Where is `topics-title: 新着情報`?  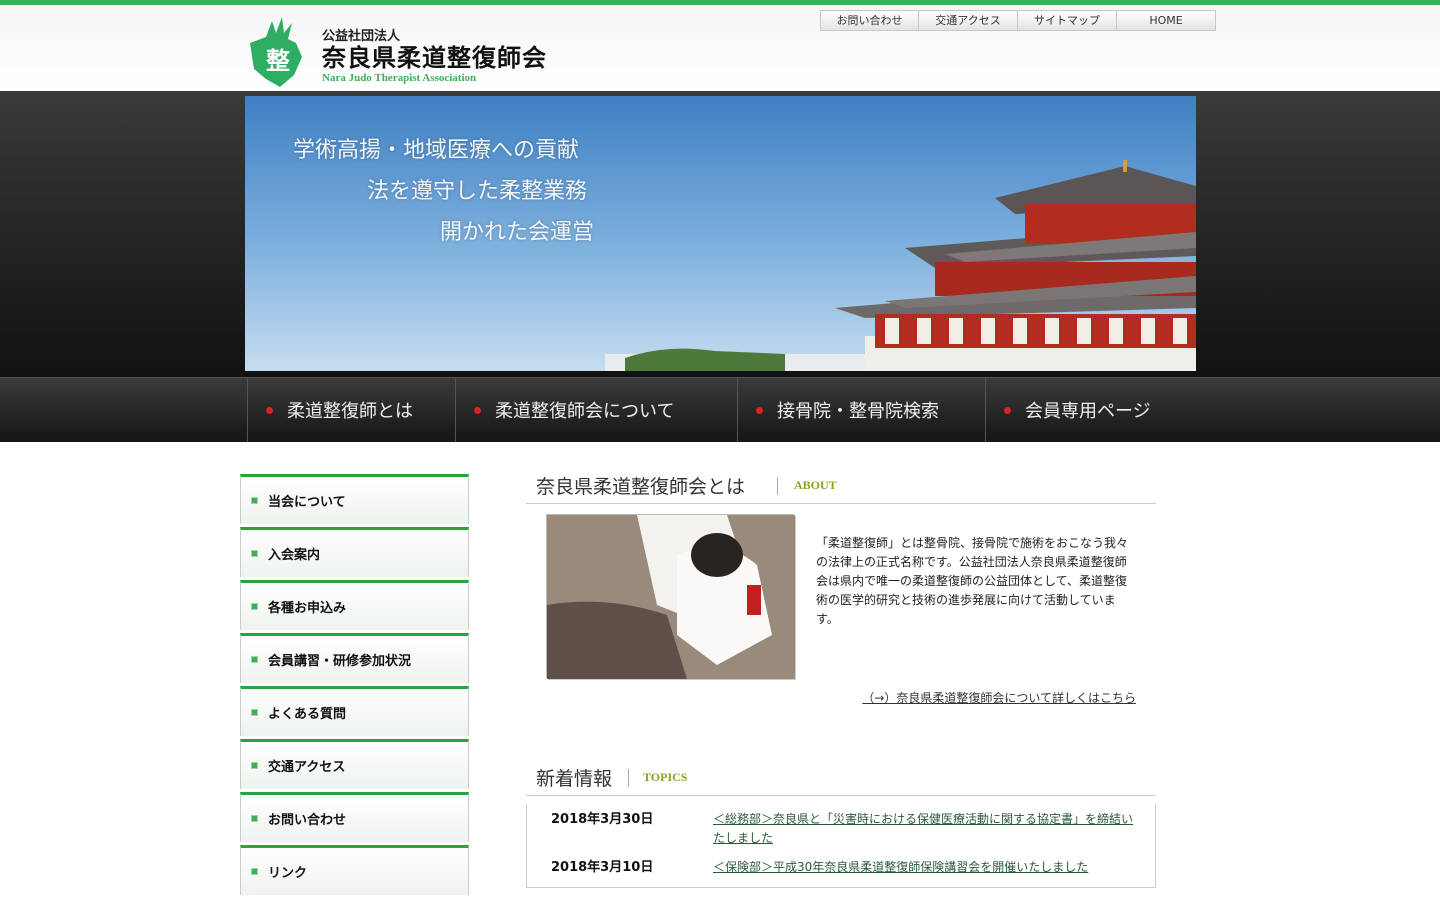
topics-title: 新着情報 is located at coordinates (574, 779).